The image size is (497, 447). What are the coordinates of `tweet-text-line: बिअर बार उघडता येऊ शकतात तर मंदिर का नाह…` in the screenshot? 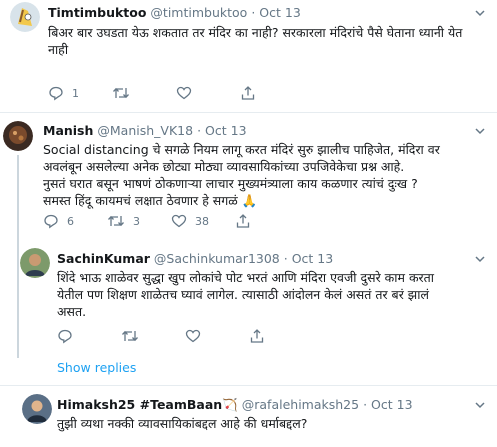 It's located at (255, 32).